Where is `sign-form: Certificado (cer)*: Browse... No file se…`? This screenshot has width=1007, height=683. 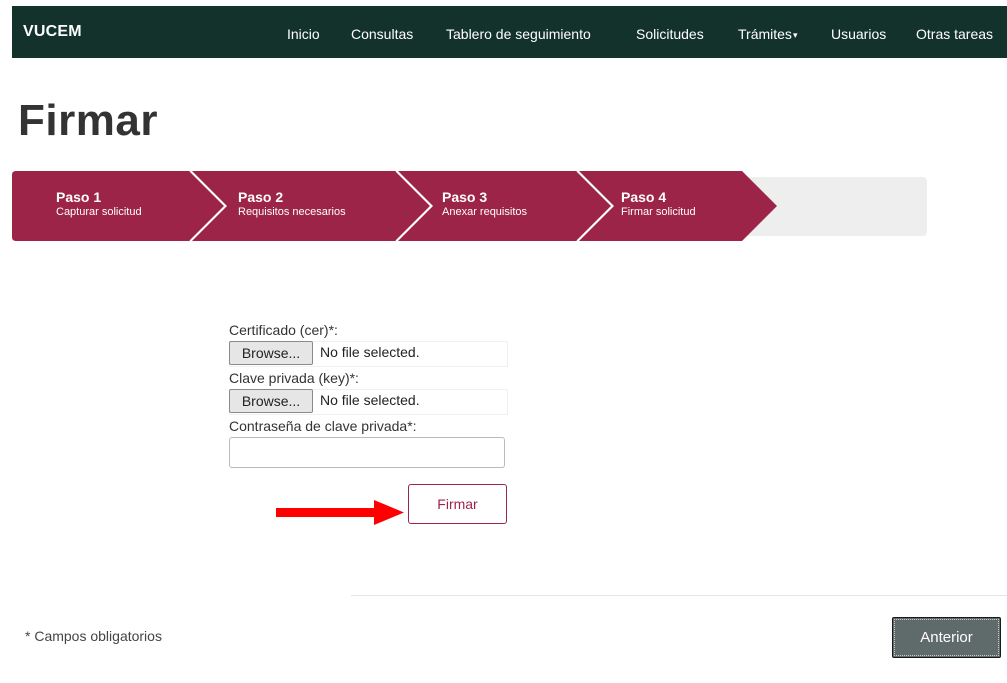
sign-form: Certificado (cer)*: Browse... No file se… is located at coordinates (369, 394).